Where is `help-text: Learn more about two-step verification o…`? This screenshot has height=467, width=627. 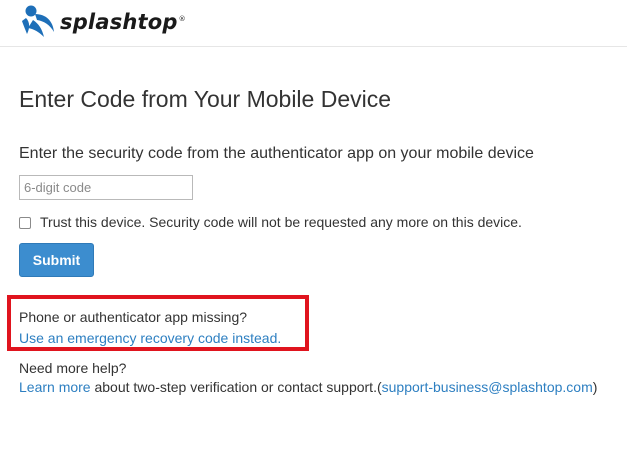
help-text: Learn more about two-step verification o… is located at coordinates (308, 387).